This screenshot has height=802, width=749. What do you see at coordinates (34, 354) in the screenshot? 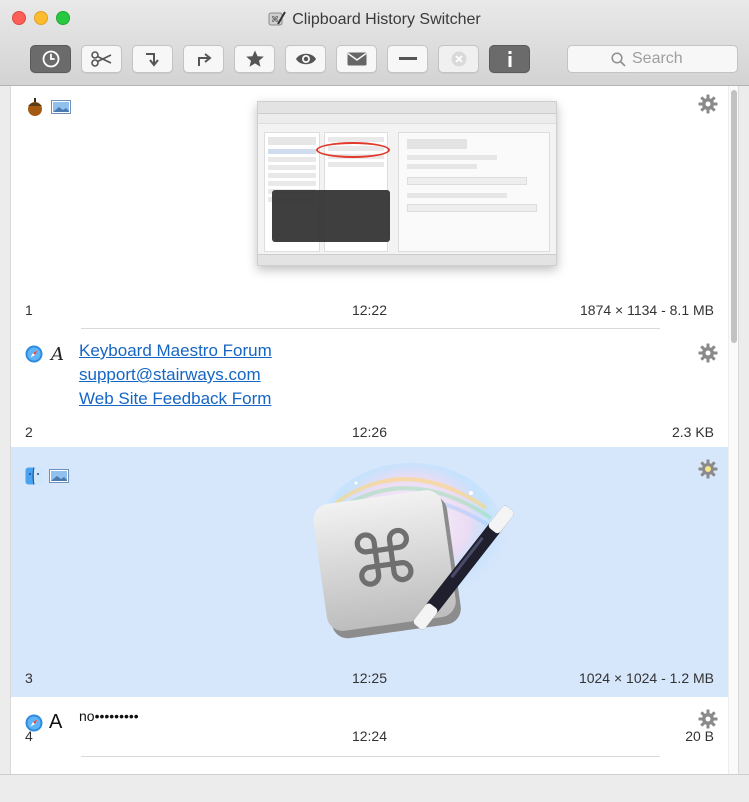
I see `safari-icon` at bounding box center [34, 354].